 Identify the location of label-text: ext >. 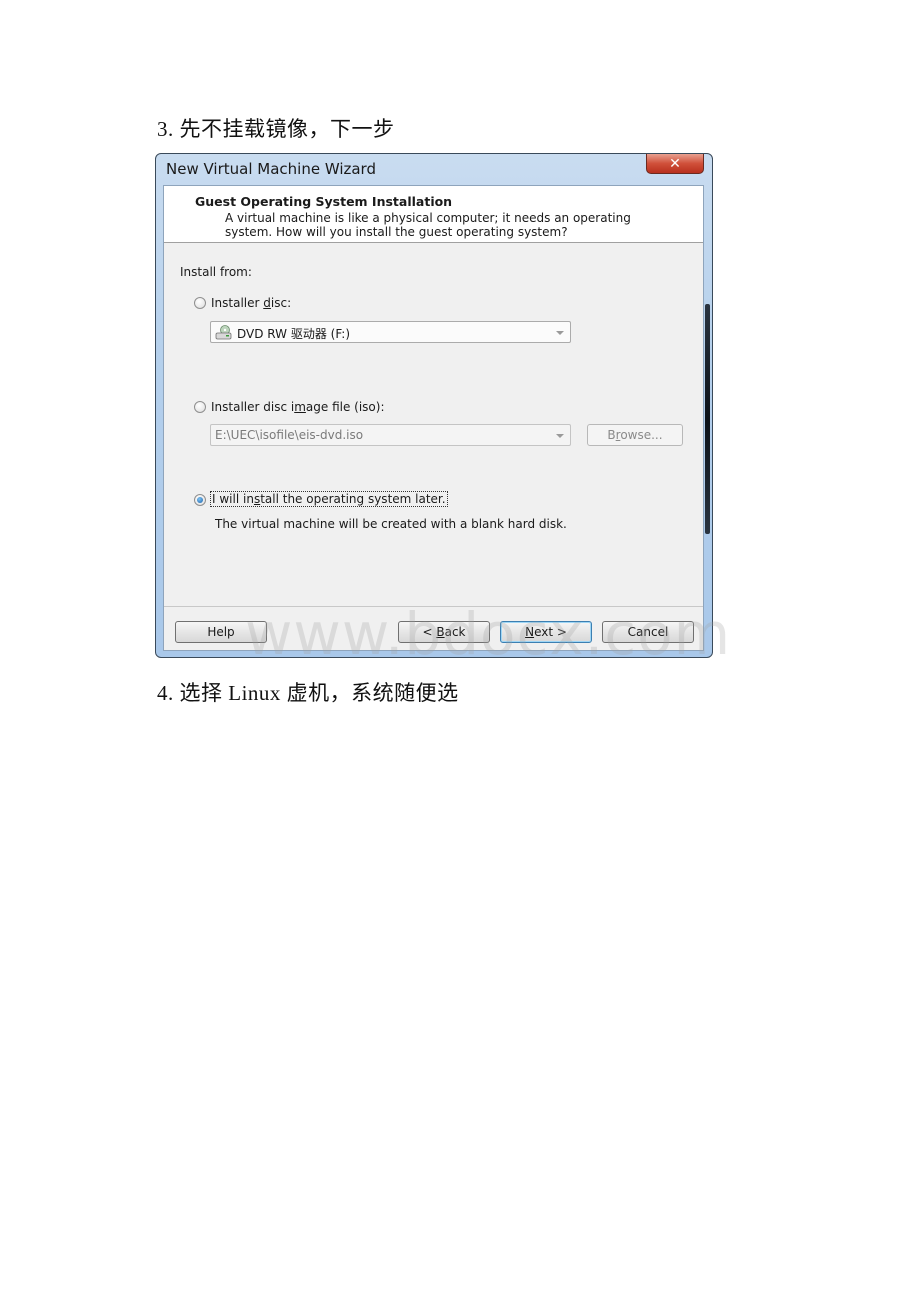
(550, 632).